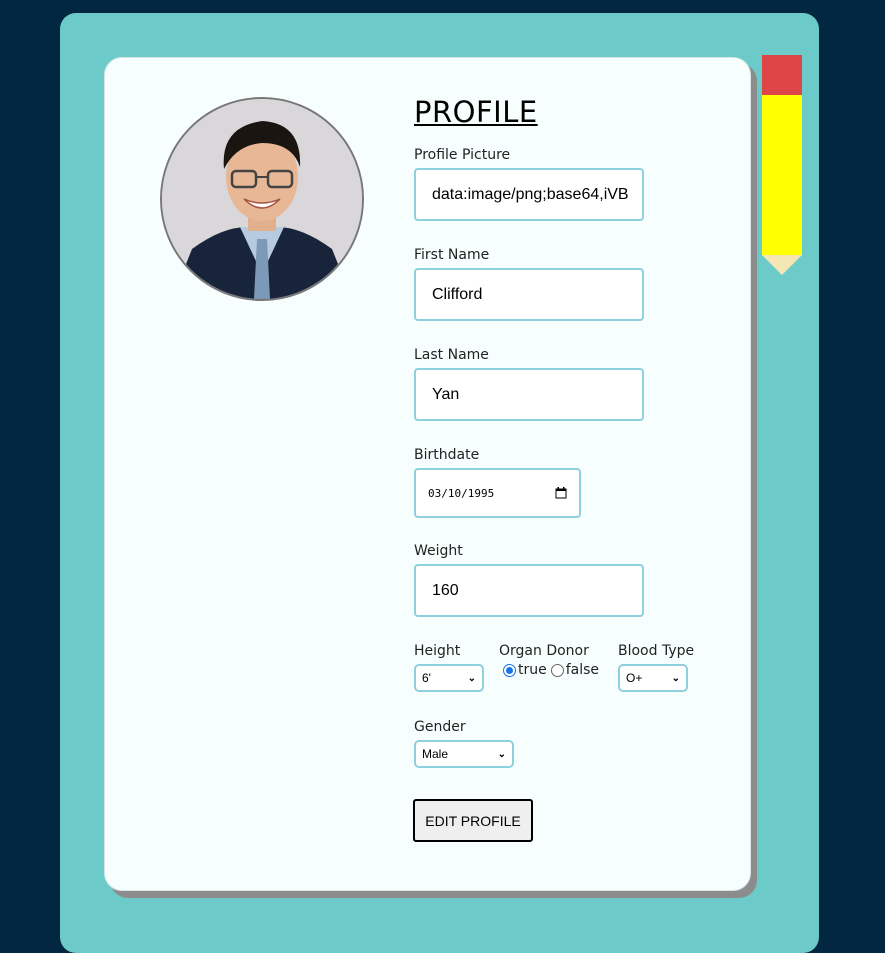 Image resolution: width=885 pixels, height=953 pixels. What do you see at coordinates (561, 493) in the screenshot?
I see `calendar-icon` at bounding box center [561, 493].